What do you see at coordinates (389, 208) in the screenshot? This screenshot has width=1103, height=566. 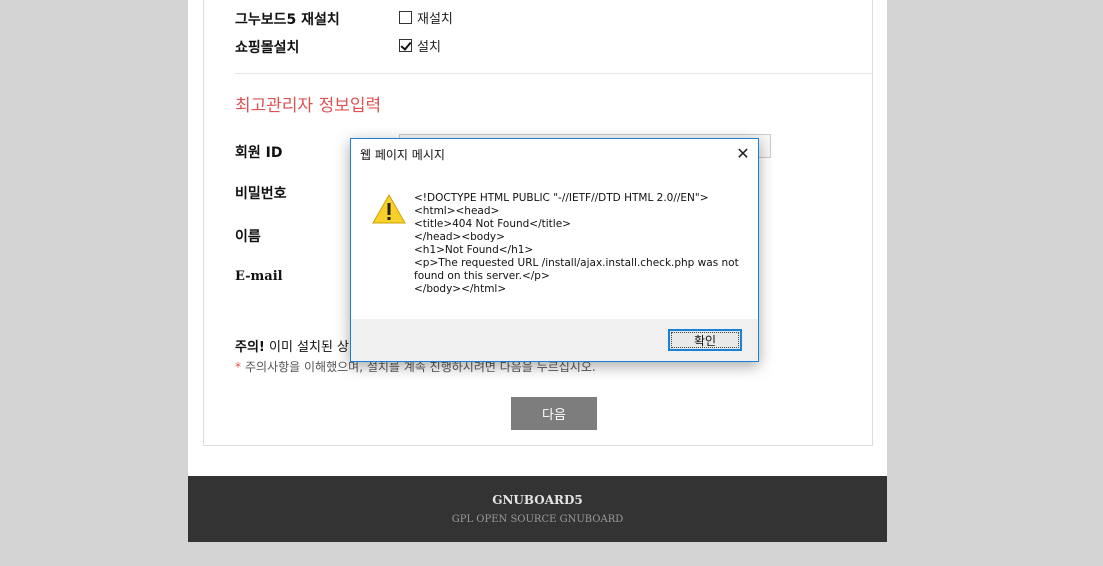 I see `warning-icon` at bounding box center [389, 208].